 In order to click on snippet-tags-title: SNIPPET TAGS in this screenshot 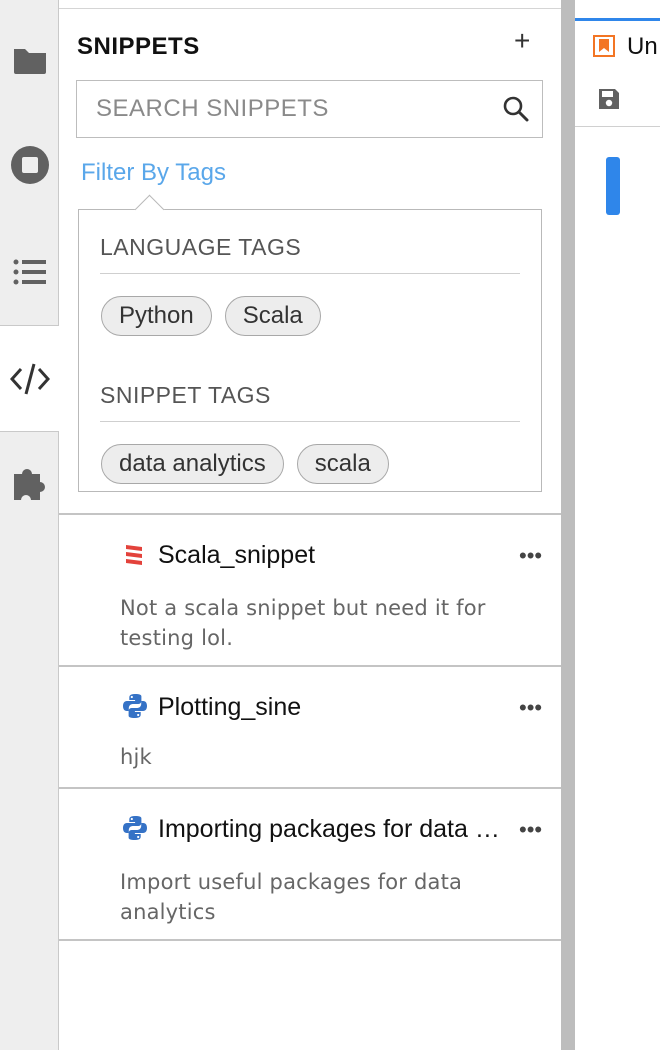, I will do `click(185, 395)`.